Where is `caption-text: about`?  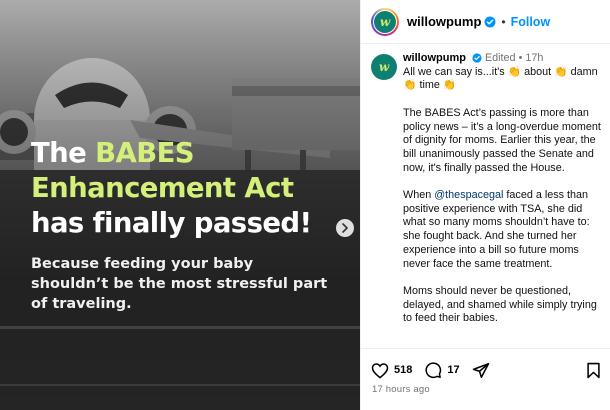
caption-text: about is located at coordinates (538, 71).